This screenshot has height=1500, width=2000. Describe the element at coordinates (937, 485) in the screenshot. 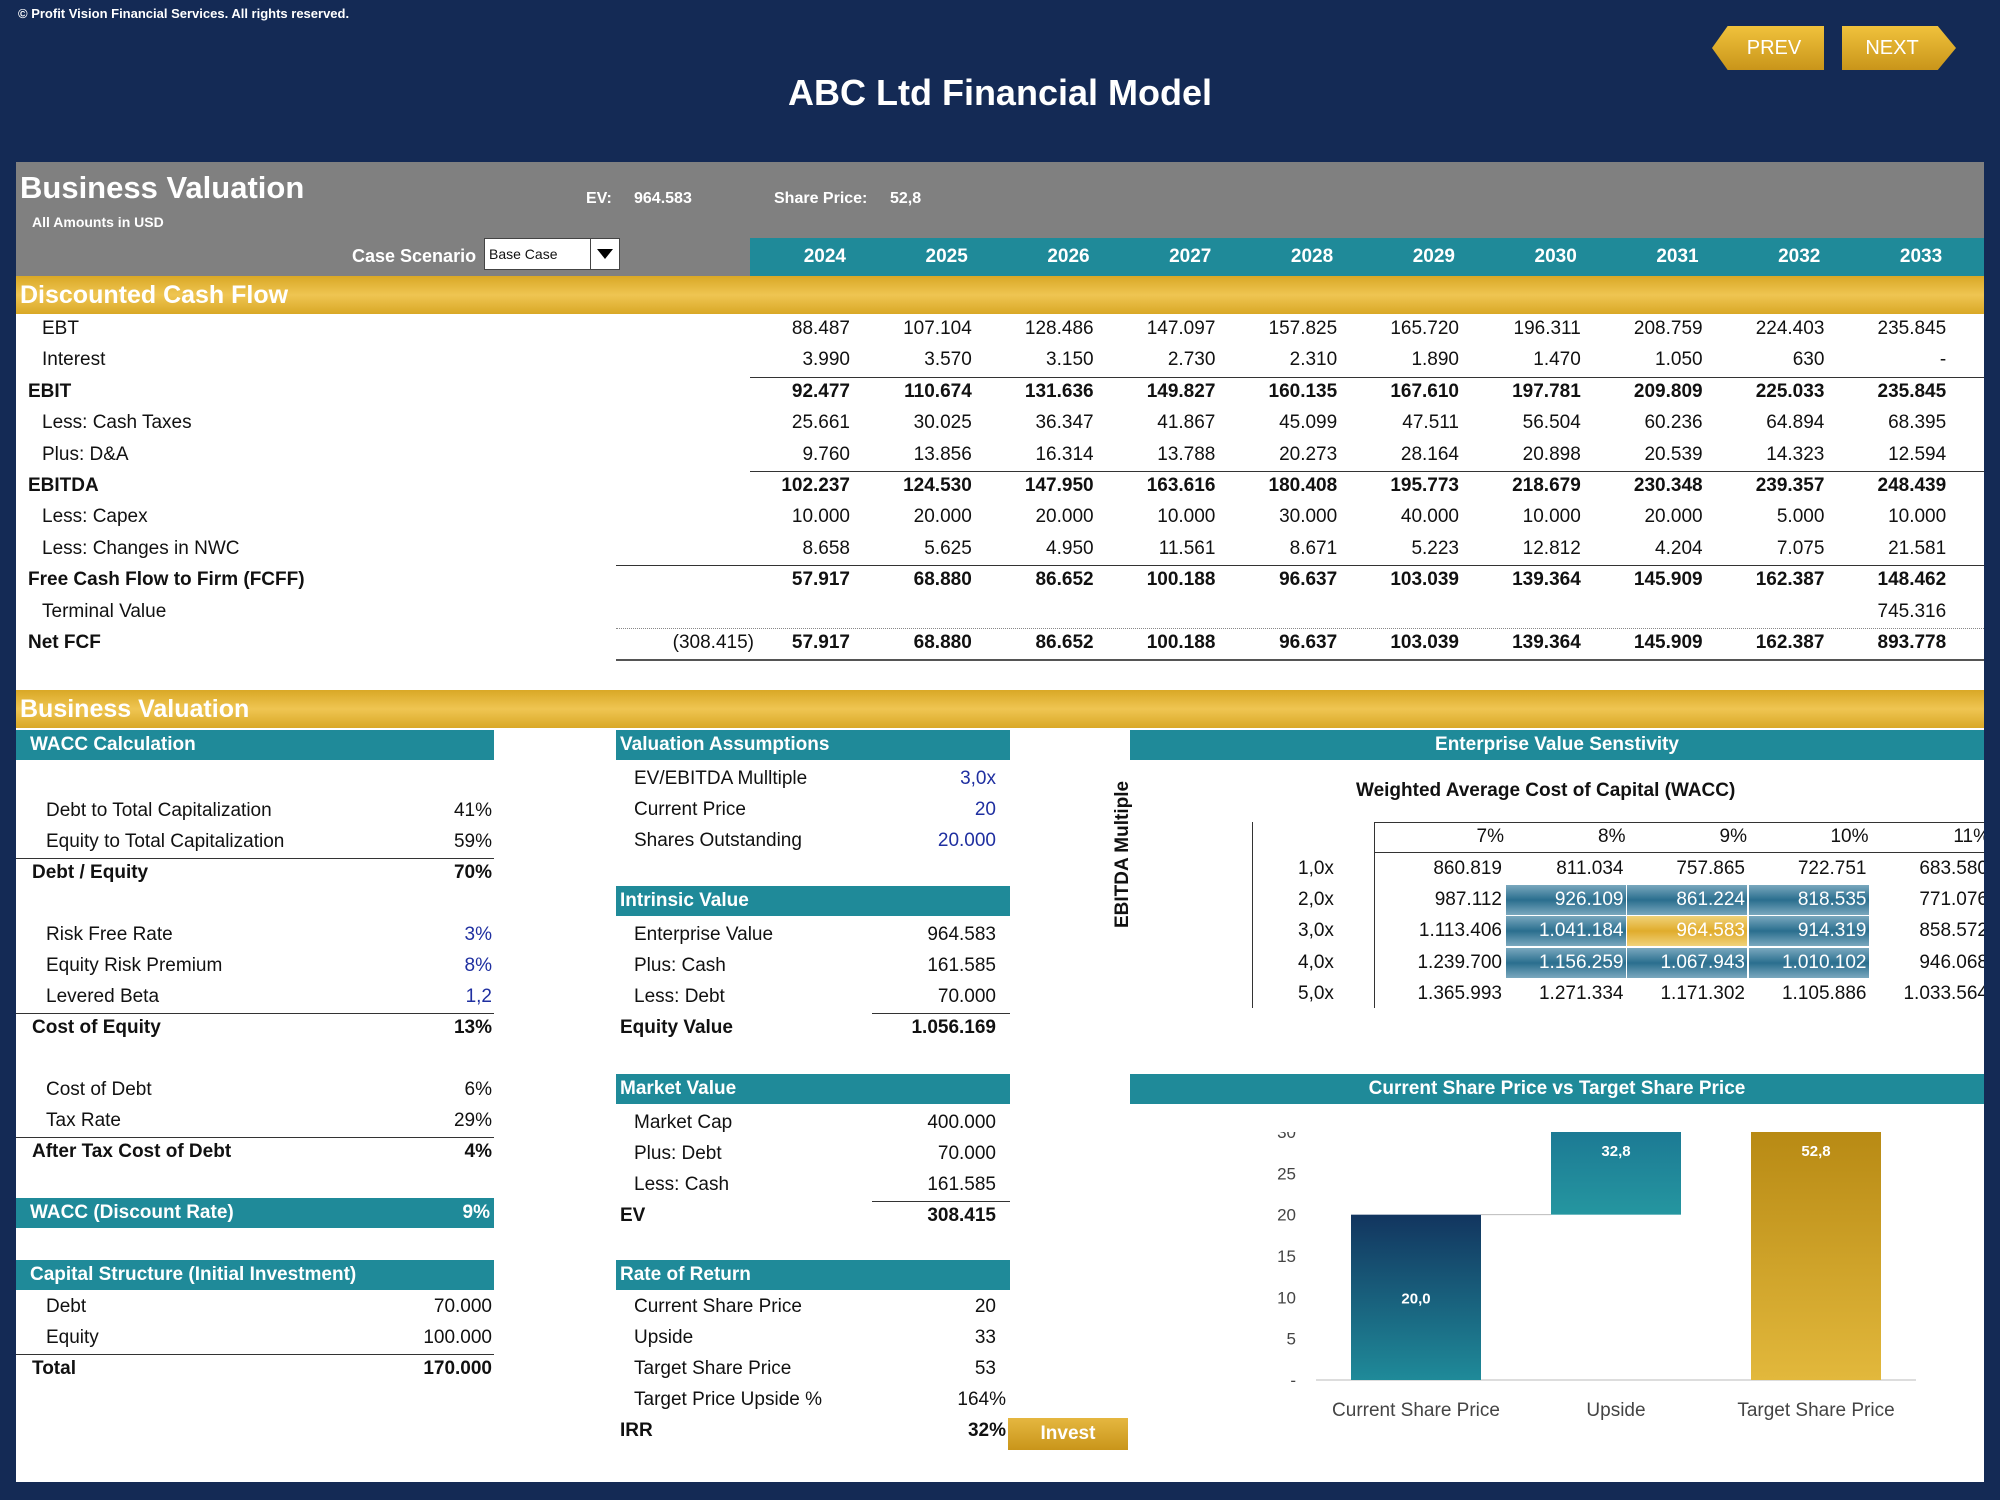

I see `dcf-value: 124.530` at that location.